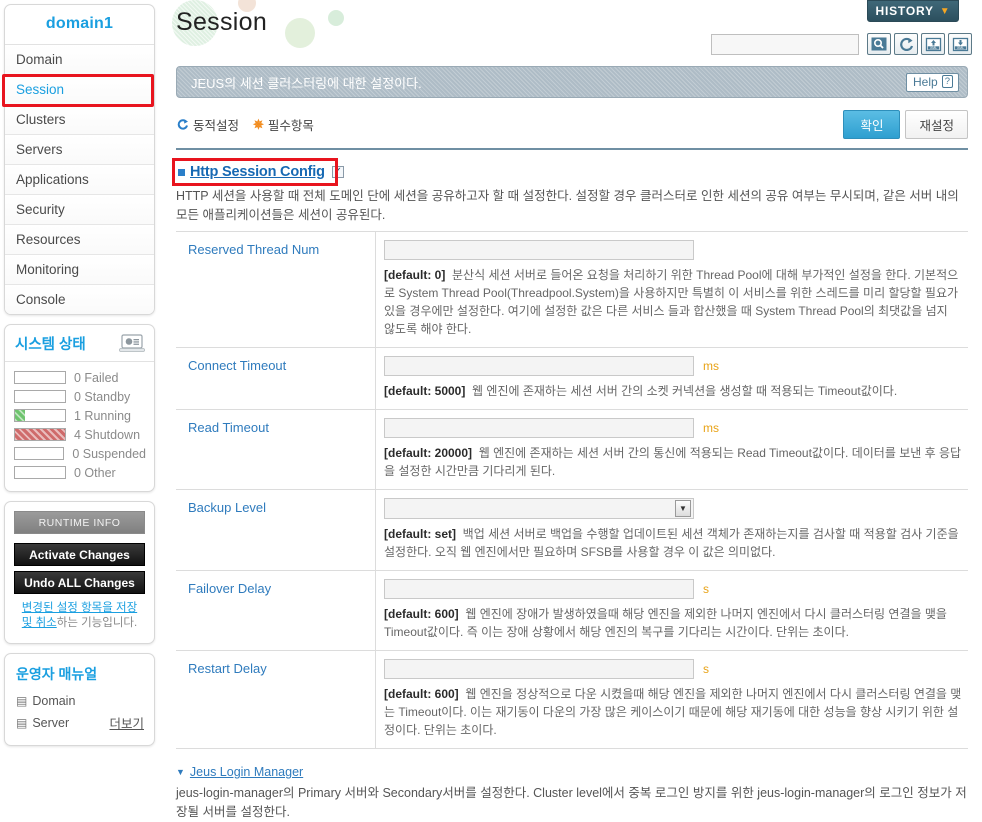  I want to click on legend-dynamic-label: 동적설정, so click(216, 126).